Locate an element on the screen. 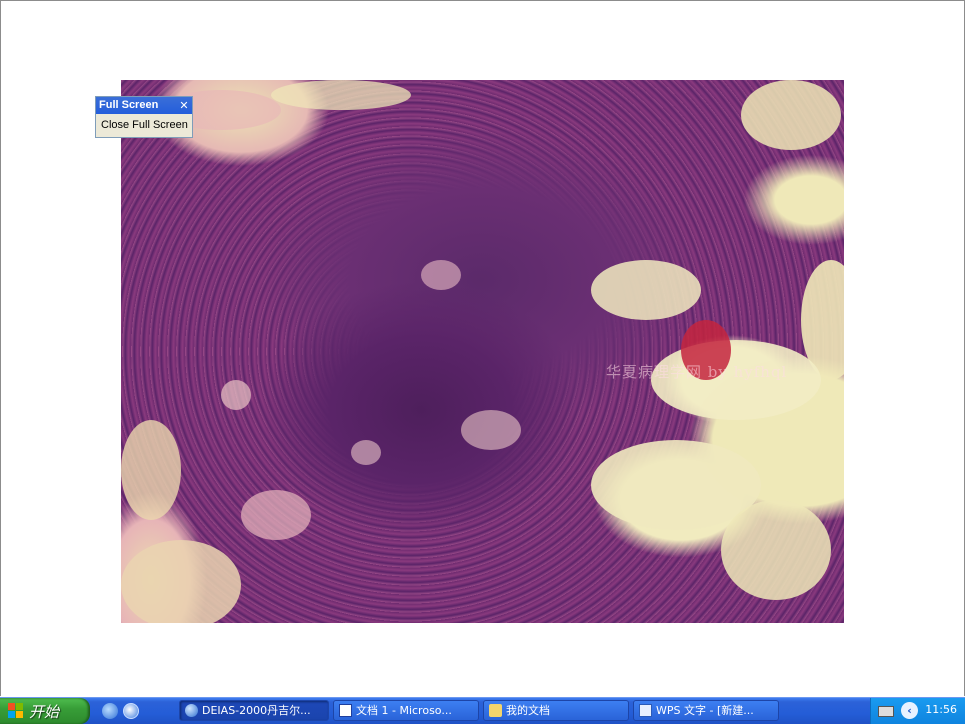 The image size is (965, 724). windows-logo-icon is located at coordinates (16, 711).